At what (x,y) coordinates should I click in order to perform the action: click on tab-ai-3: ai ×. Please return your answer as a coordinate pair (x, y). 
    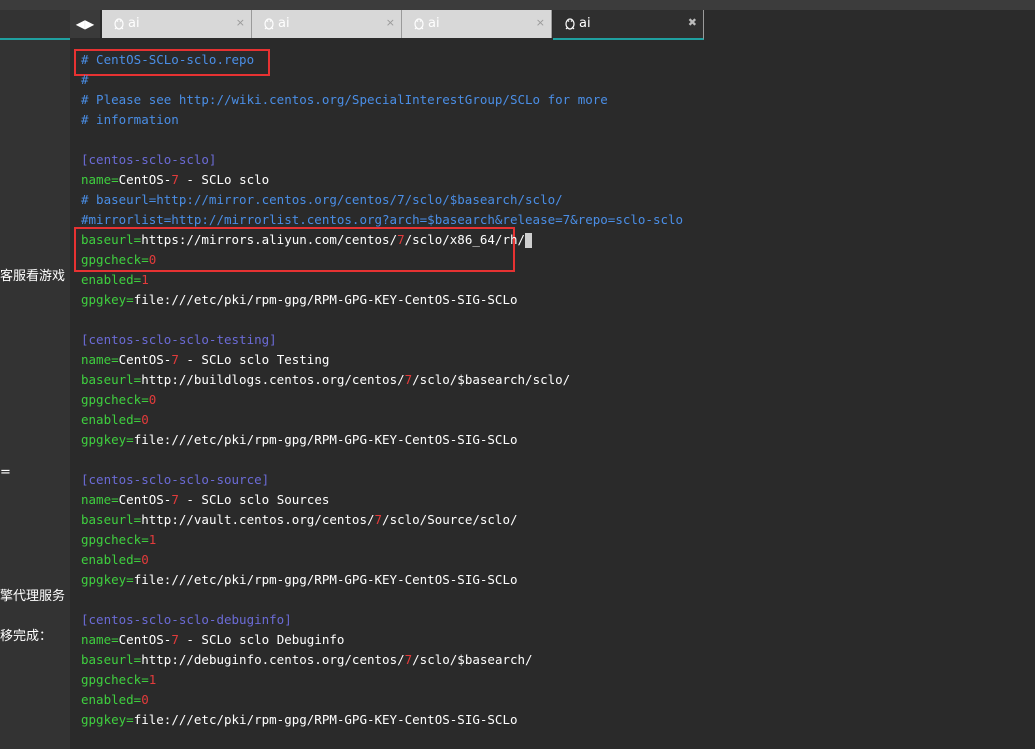
    Looking at the image, I should click on (477, 24).